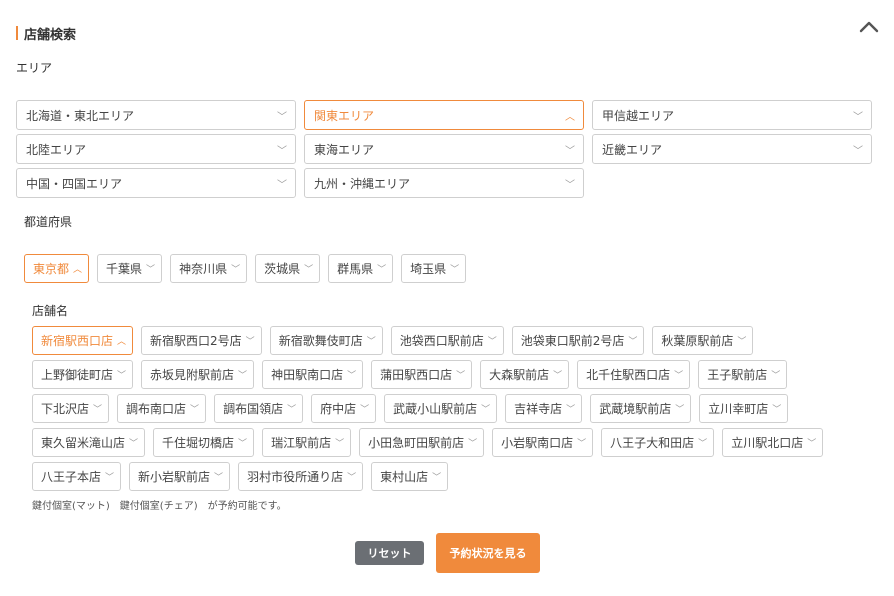 The width and height of the screenshot is (894, 596). I want to click on area-select-tokai: 東海エリア ﹀, so click(444, 149).